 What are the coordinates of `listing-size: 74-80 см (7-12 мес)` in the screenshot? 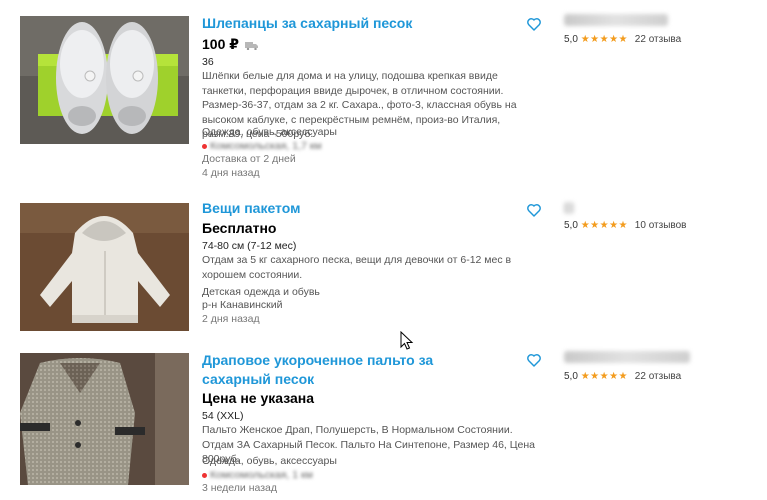 It's located at (249, 246).